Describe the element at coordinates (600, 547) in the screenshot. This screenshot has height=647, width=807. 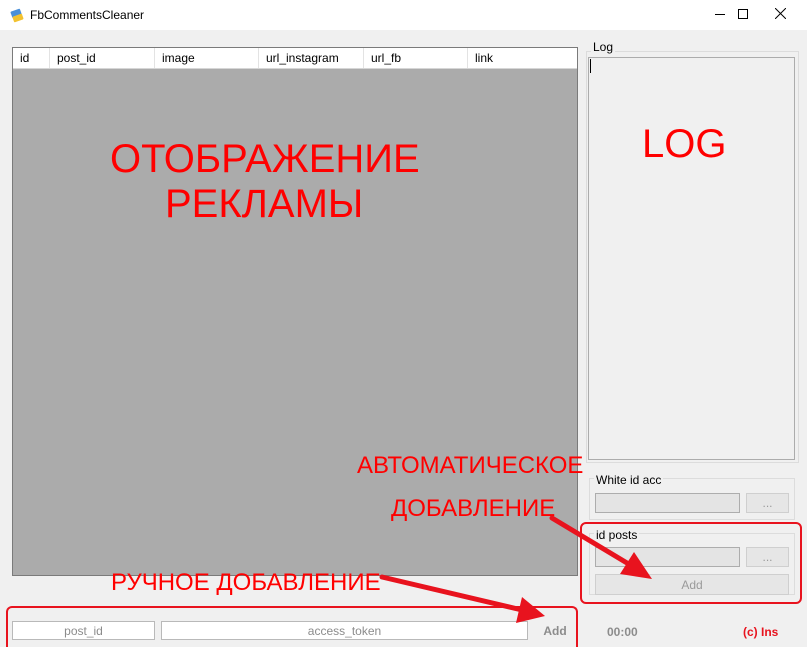
I see `auto-arrow-icon` at that location.